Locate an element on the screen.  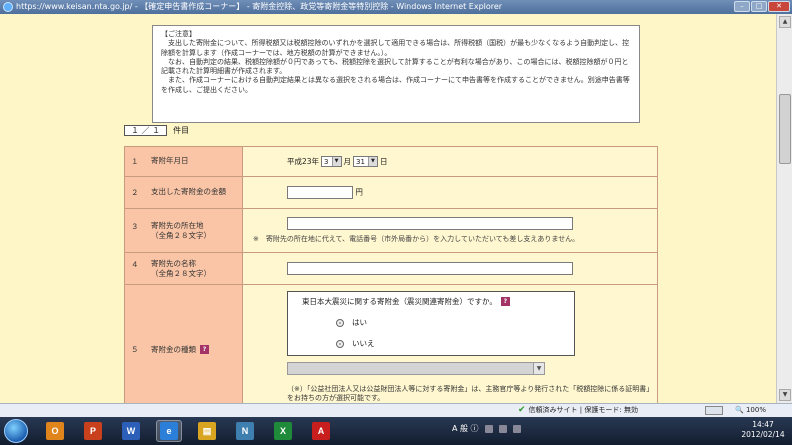
taskbar-folder-button: ▤ is located at coordinates (207, 431).